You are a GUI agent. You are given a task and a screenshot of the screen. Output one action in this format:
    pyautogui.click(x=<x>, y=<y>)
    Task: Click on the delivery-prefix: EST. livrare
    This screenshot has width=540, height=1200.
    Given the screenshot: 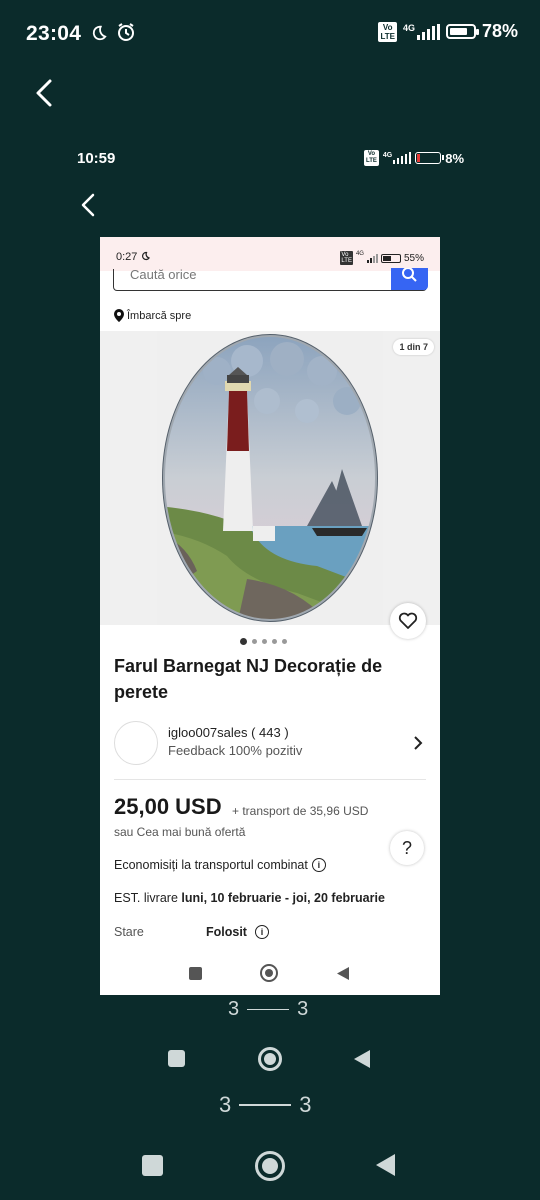 What is the action you would take?
    pyautogui.click(x=146, y=898)
    